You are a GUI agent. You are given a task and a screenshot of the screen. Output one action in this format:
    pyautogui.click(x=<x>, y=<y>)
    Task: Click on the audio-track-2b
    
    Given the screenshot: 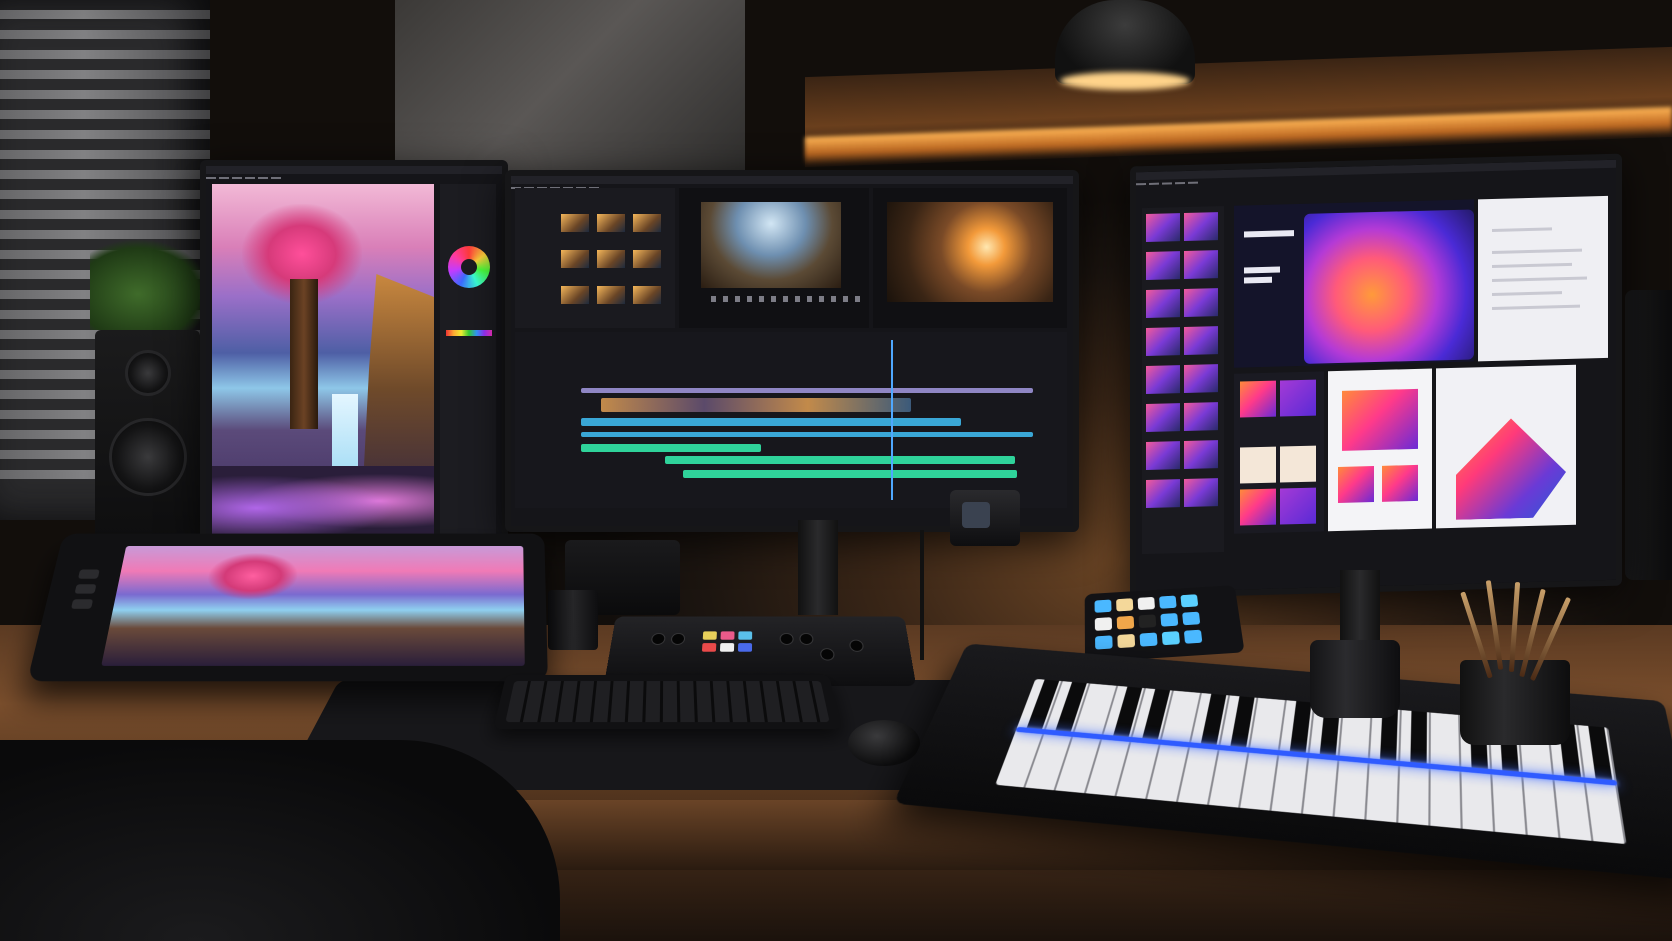 What is the action you would take?
    pyautogui.click(x=840, y=460)
    